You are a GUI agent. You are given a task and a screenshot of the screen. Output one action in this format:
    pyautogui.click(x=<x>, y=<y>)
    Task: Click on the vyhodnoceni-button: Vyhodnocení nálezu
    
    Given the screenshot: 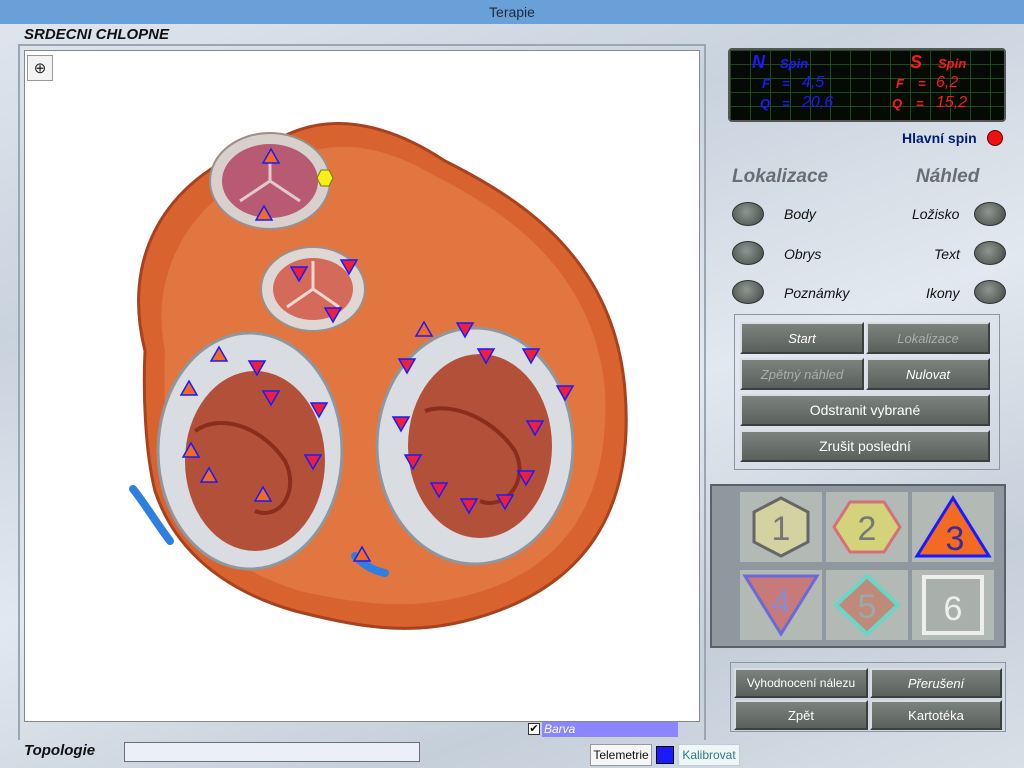 What is the action you would take?
    pyautogui.click(x=801, y=683)
    